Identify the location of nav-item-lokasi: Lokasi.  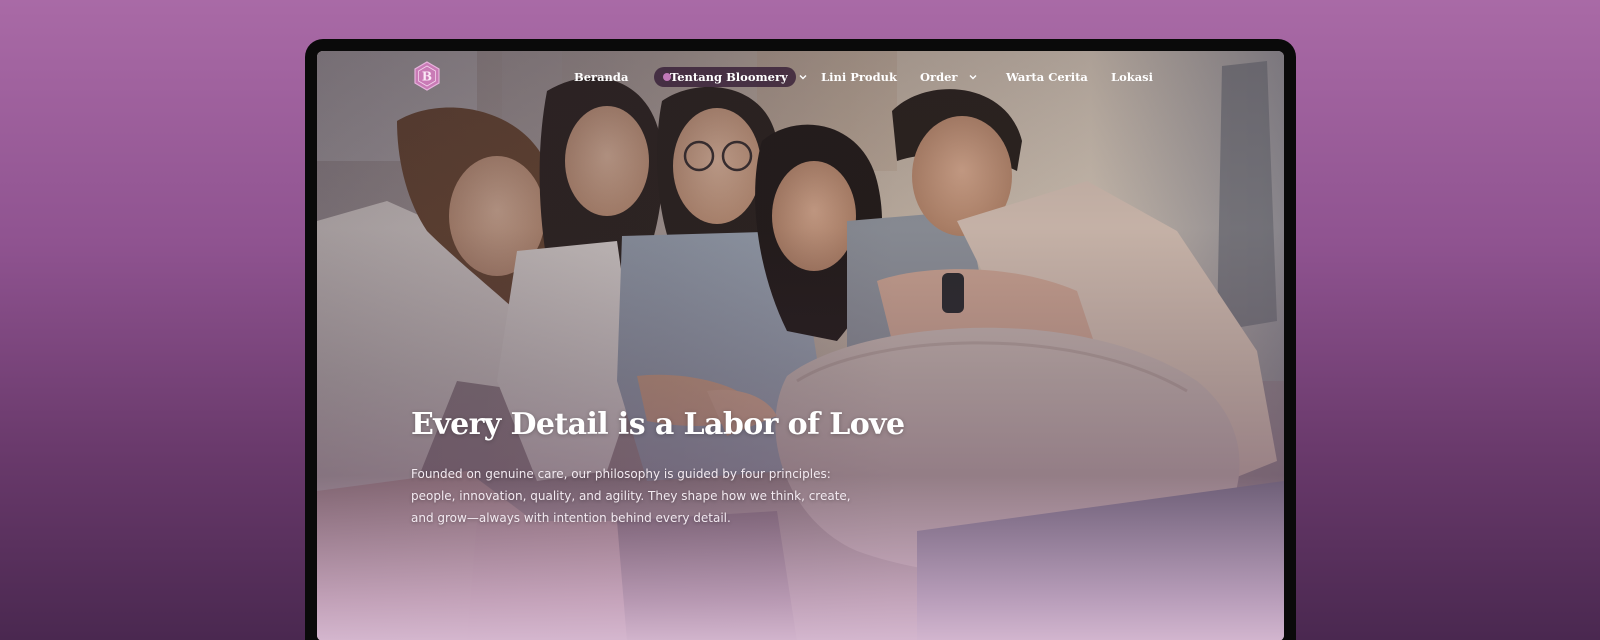
(1132, 77).